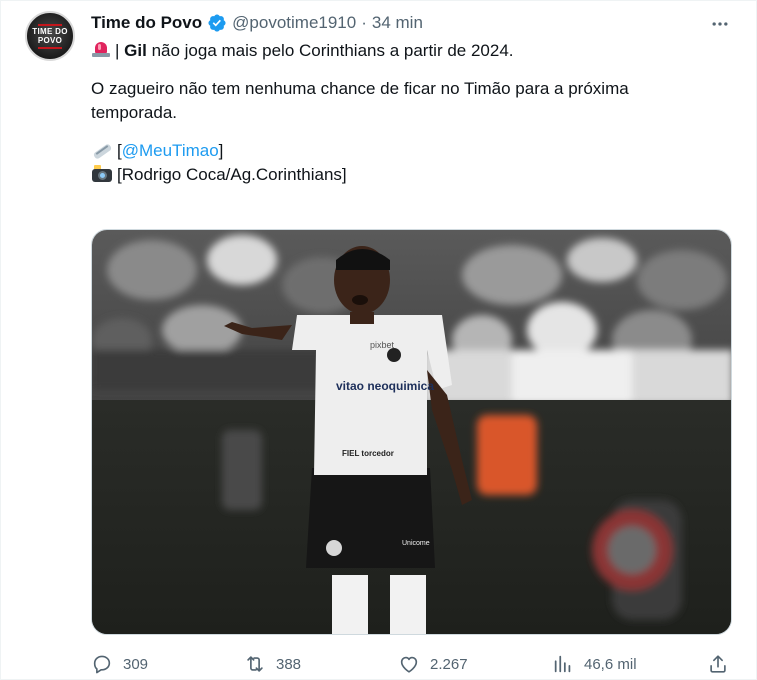 This screenshot has height=680, width=757. I want to click on account-handle: @povotime1910, so click(294, 23).